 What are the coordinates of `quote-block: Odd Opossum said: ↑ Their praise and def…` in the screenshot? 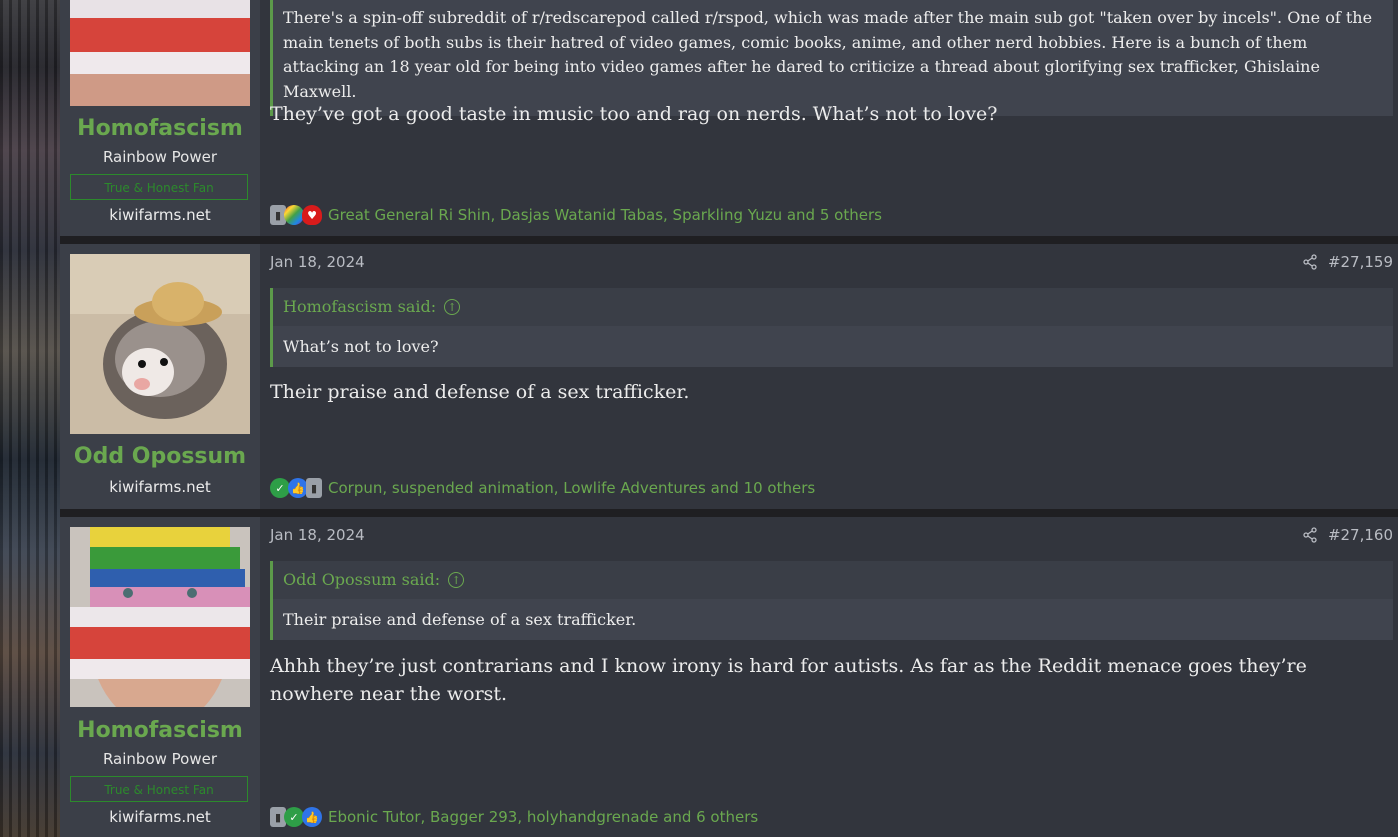 It's located at (831, 600).